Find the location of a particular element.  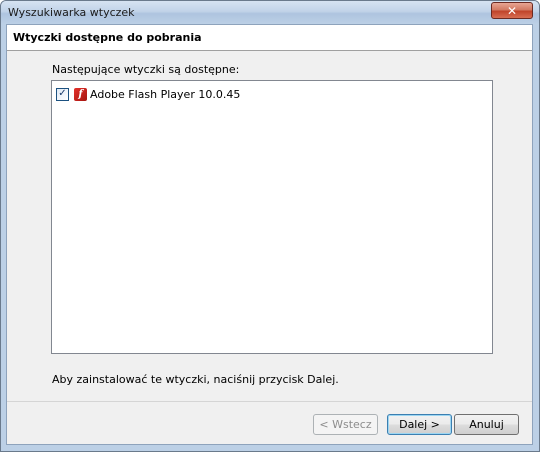

title-bar: Wyszukiwarka wtyczek ✕ is located at coordinates (270, 12).